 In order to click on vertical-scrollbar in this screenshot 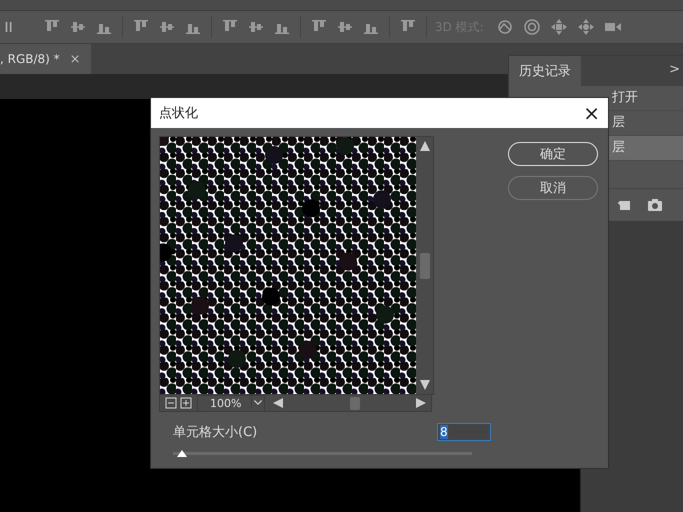, I will do `click(424, 265)`.